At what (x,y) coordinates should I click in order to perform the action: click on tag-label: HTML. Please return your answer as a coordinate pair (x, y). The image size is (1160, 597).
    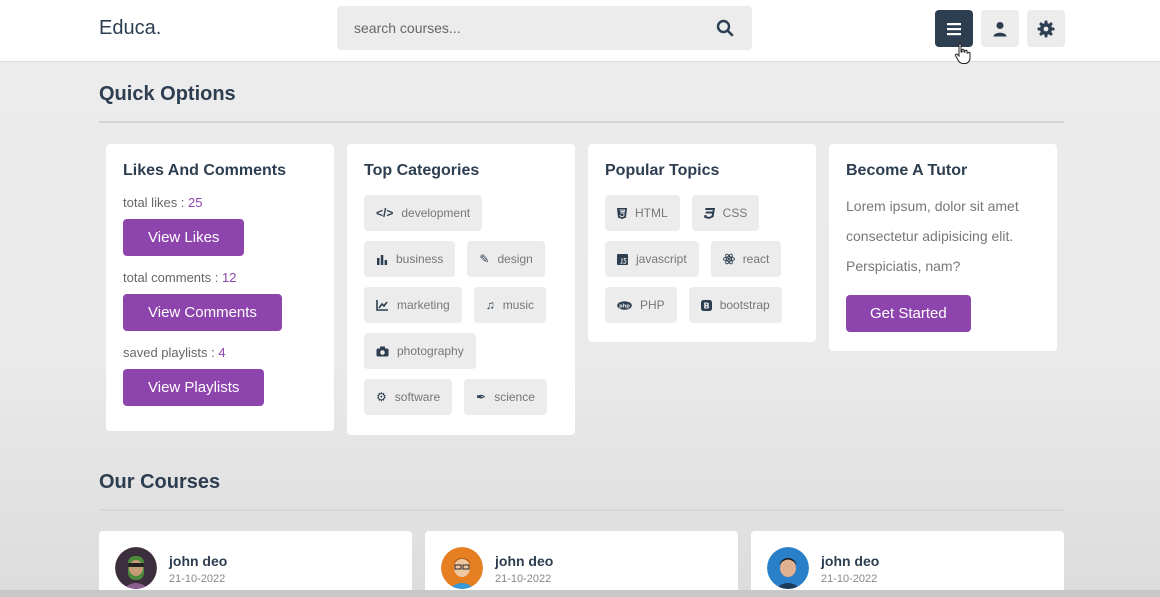
    Looking at the image, I should click on (651, 213).